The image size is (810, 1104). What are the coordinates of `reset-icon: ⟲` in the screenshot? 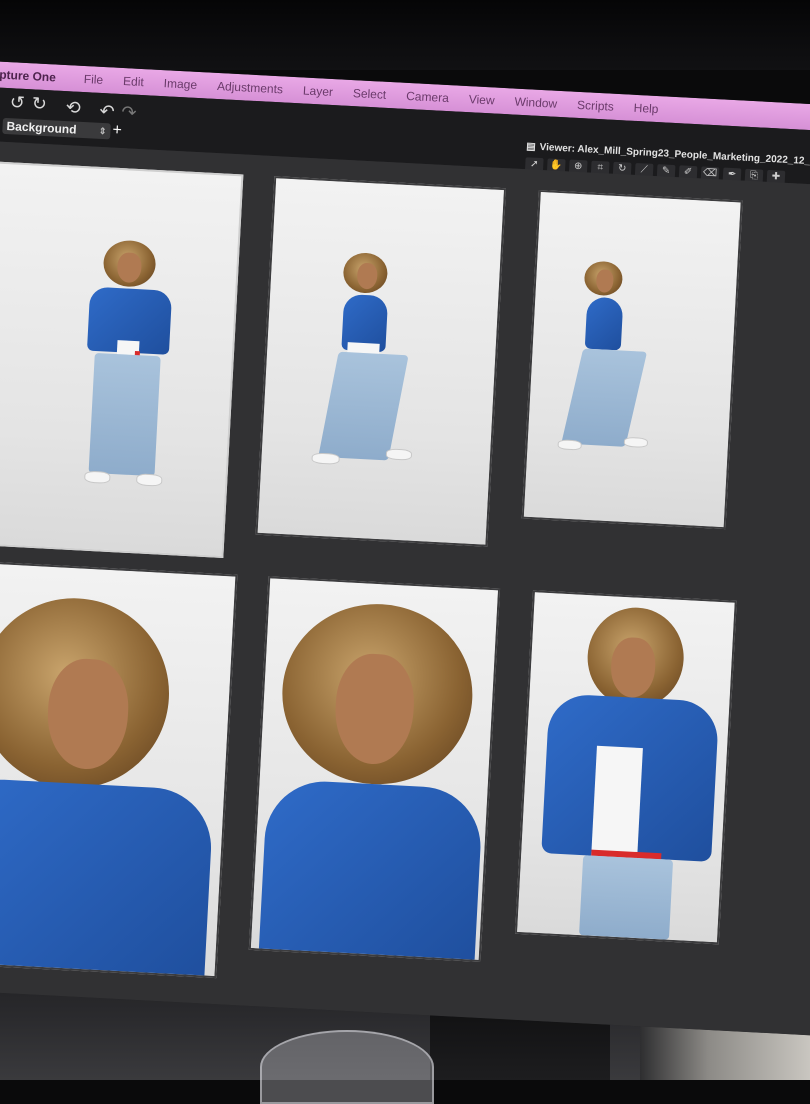 It's located at (73, 108).